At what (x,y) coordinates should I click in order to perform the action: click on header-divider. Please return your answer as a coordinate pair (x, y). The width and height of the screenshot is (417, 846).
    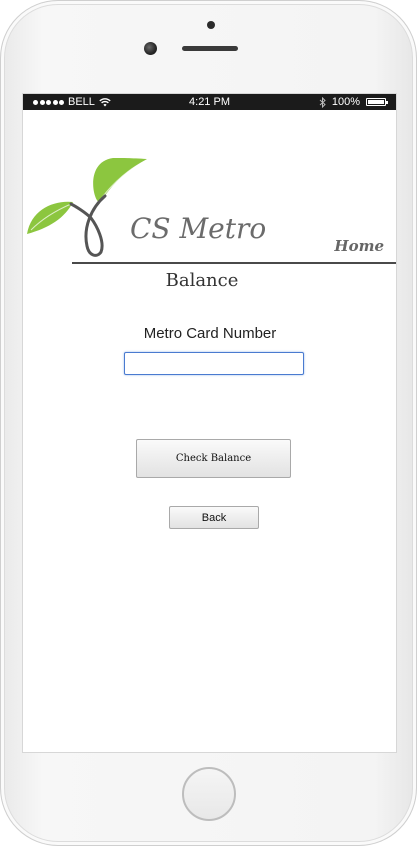
    Looking at the image, I should click on (234, 263).